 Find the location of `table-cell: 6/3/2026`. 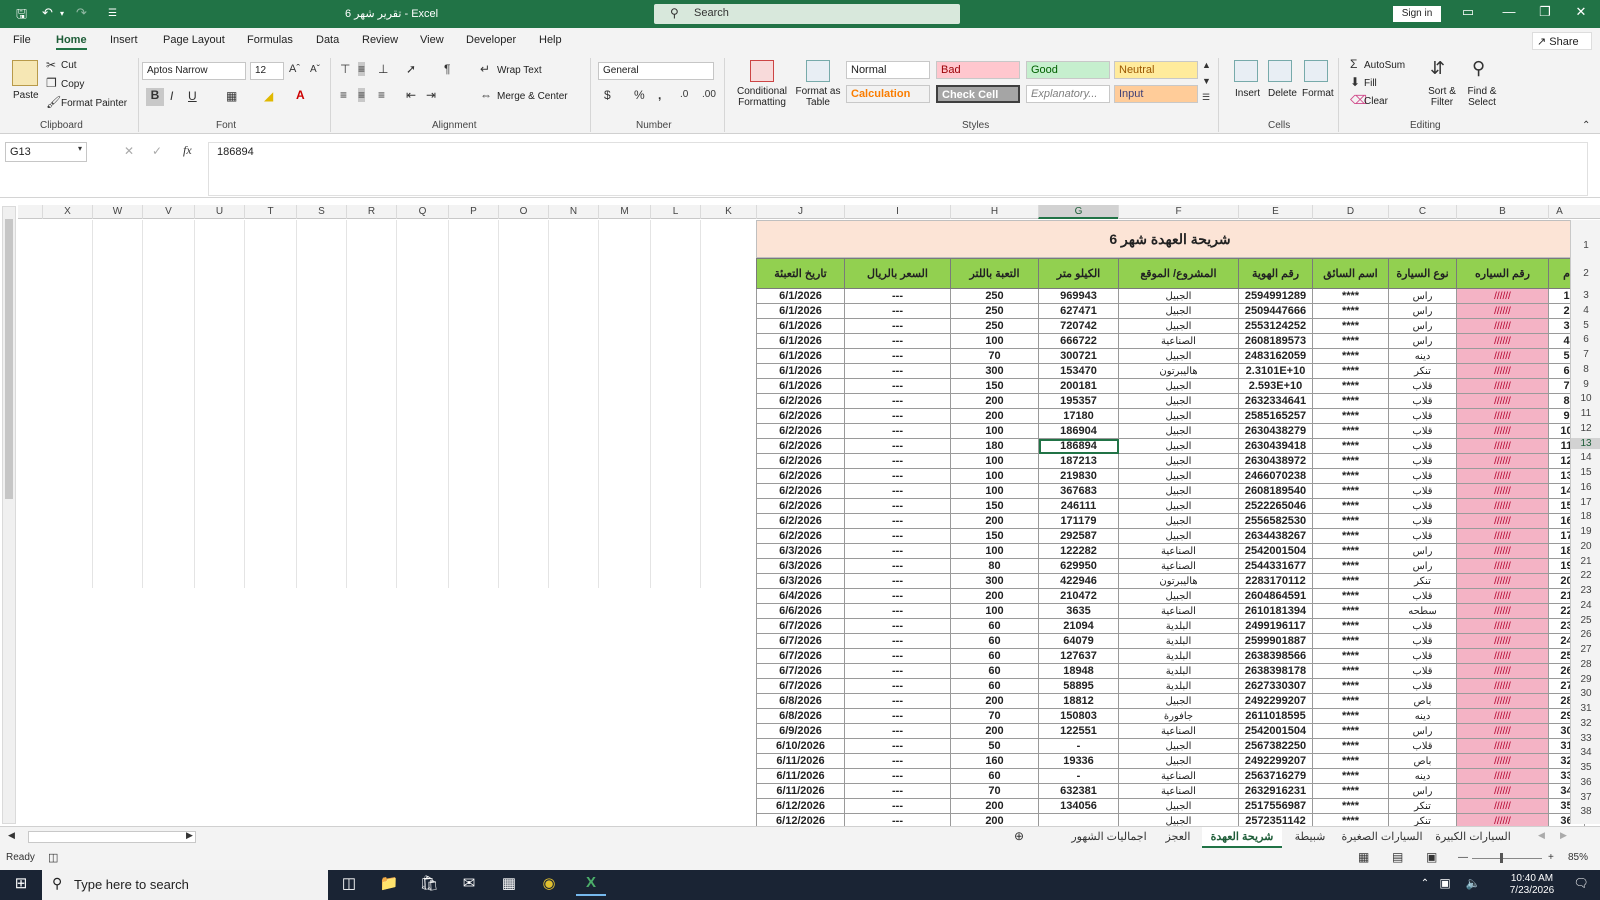

table-cell: 6/3/2026 is located at coordinates (800, 566).